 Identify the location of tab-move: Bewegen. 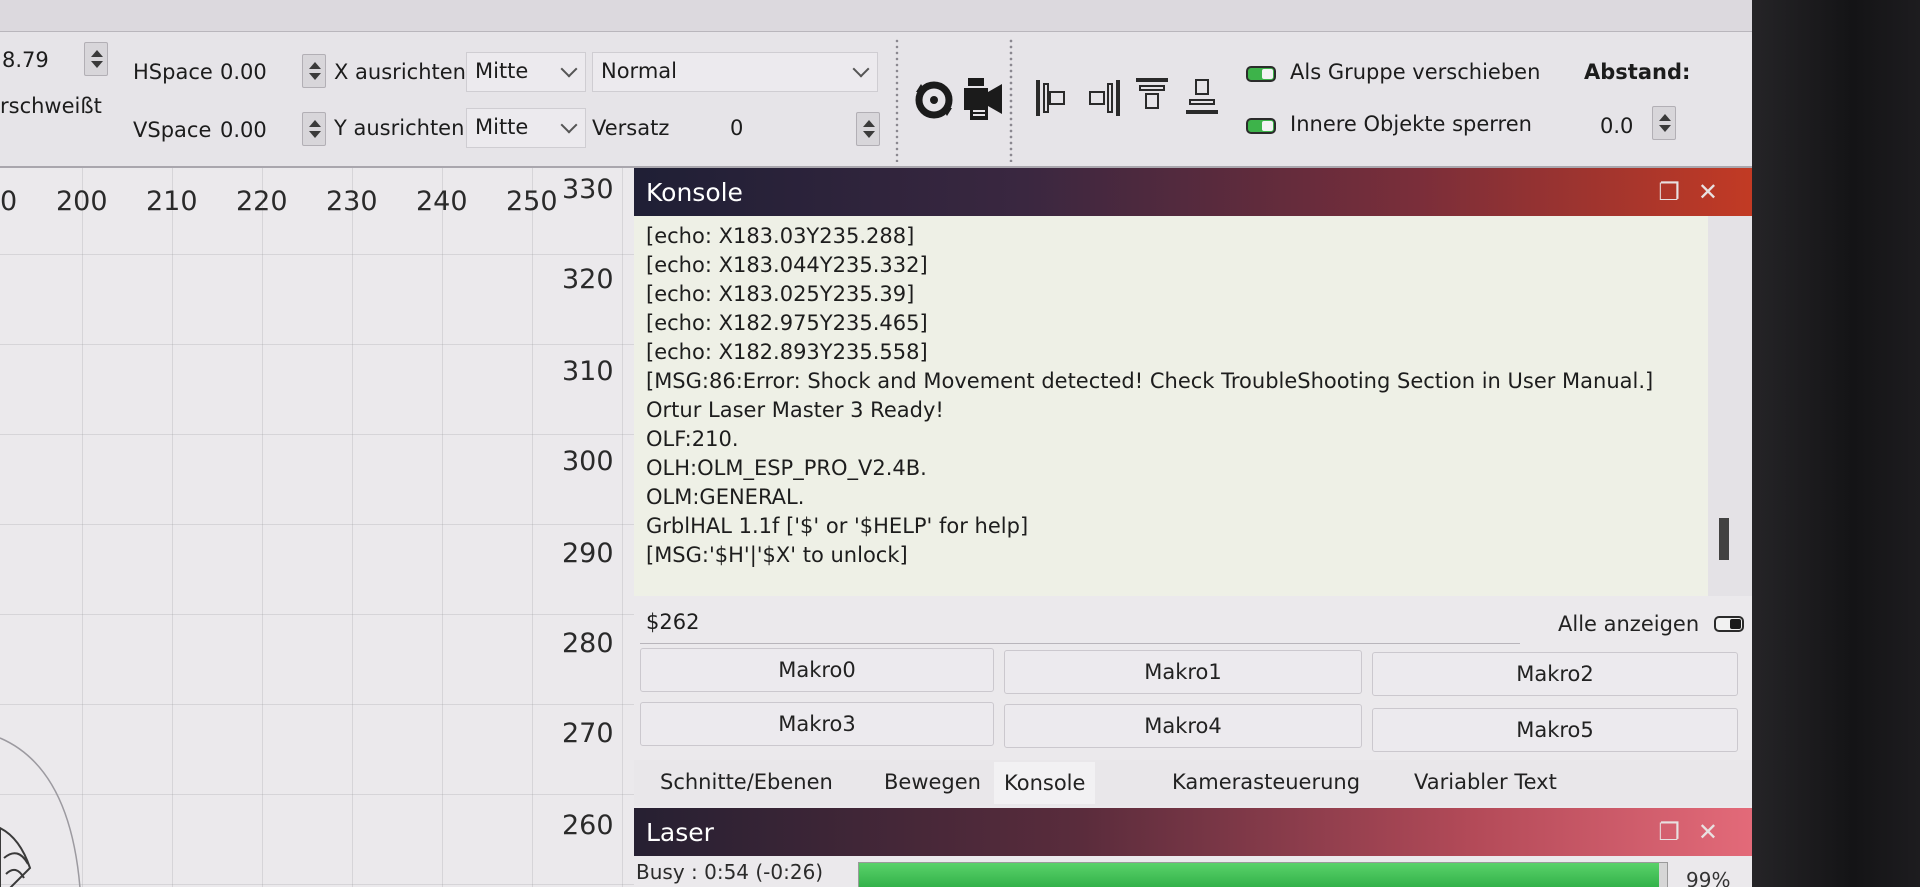
(932, 782).